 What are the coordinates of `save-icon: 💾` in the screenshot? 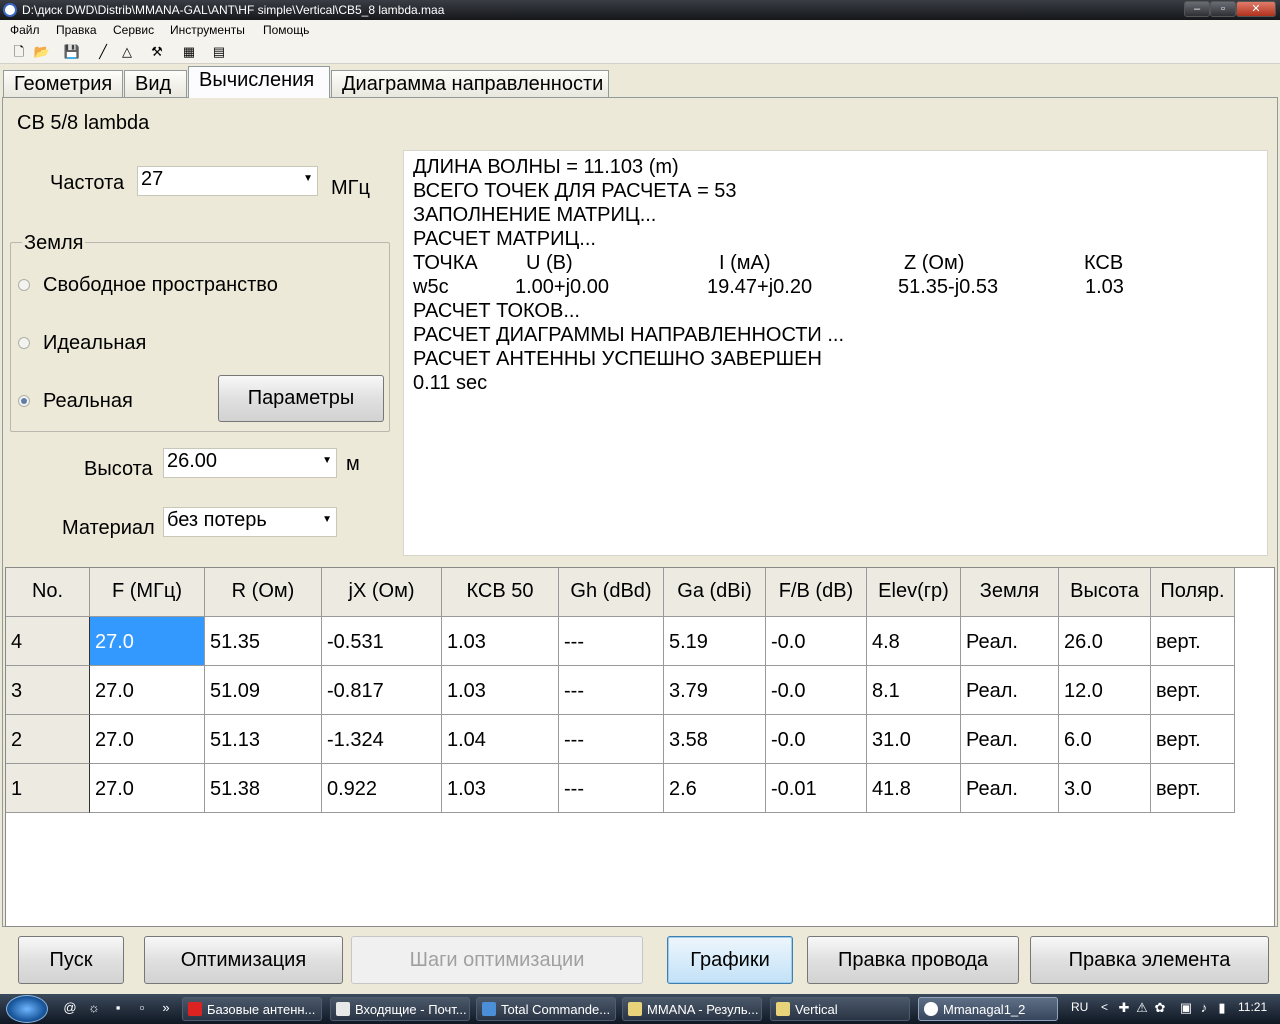 It's located at (72, 52).